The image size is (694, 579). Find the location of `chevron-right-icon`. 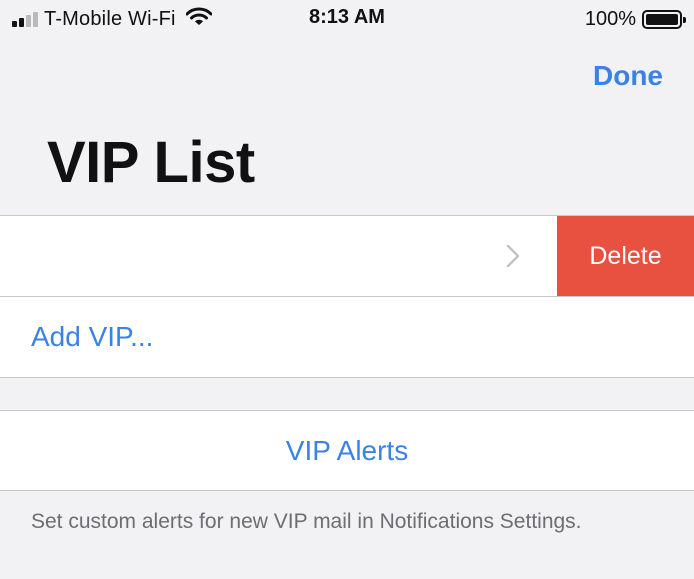

chevron-right-icon is located at coordinates (513, 258).